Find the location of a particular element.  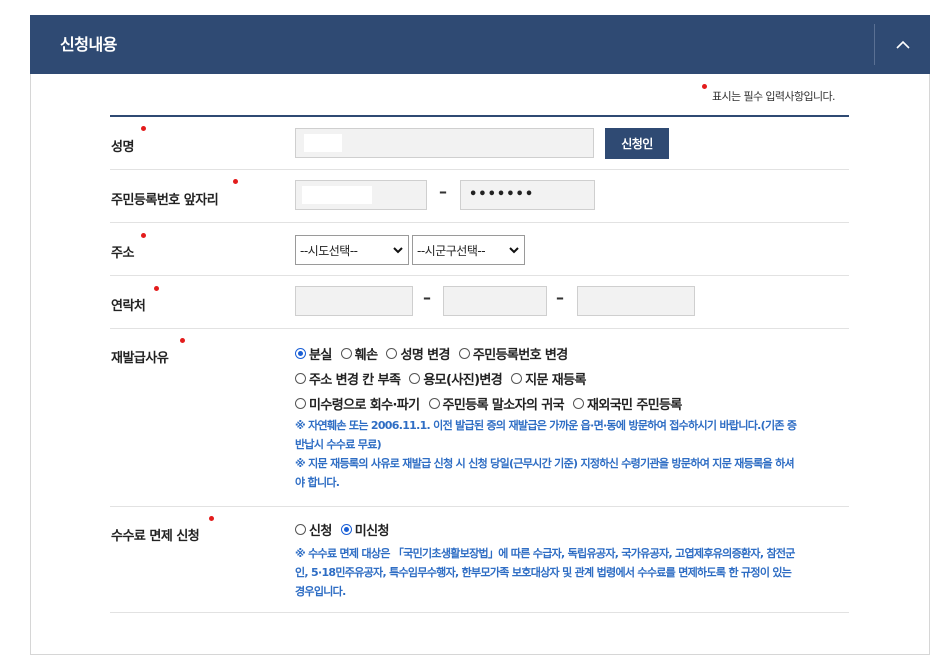

reason-option-rrn-change: 주민등록번호 변경 is located at coordinates (513, 353).